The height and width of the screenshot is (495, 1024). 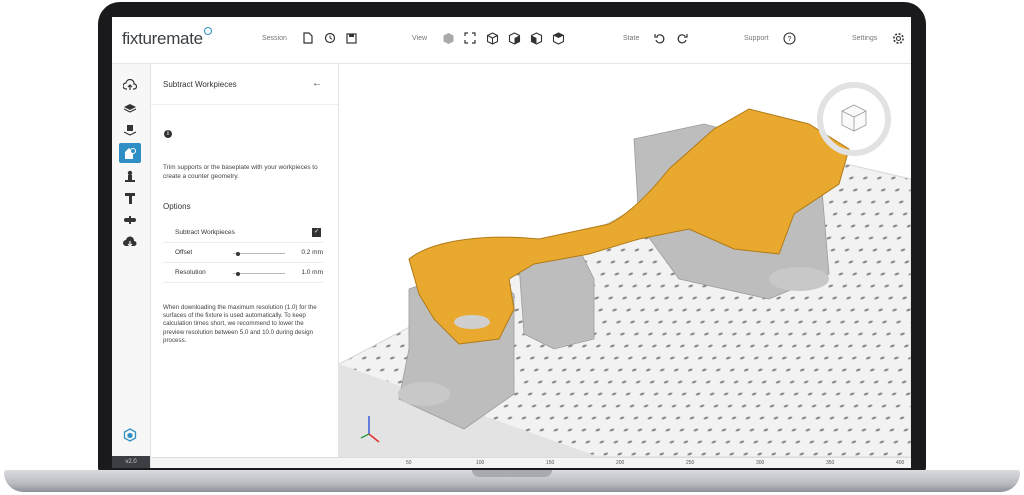 I want to click on session-group: Session, so click(x=310, y=38).